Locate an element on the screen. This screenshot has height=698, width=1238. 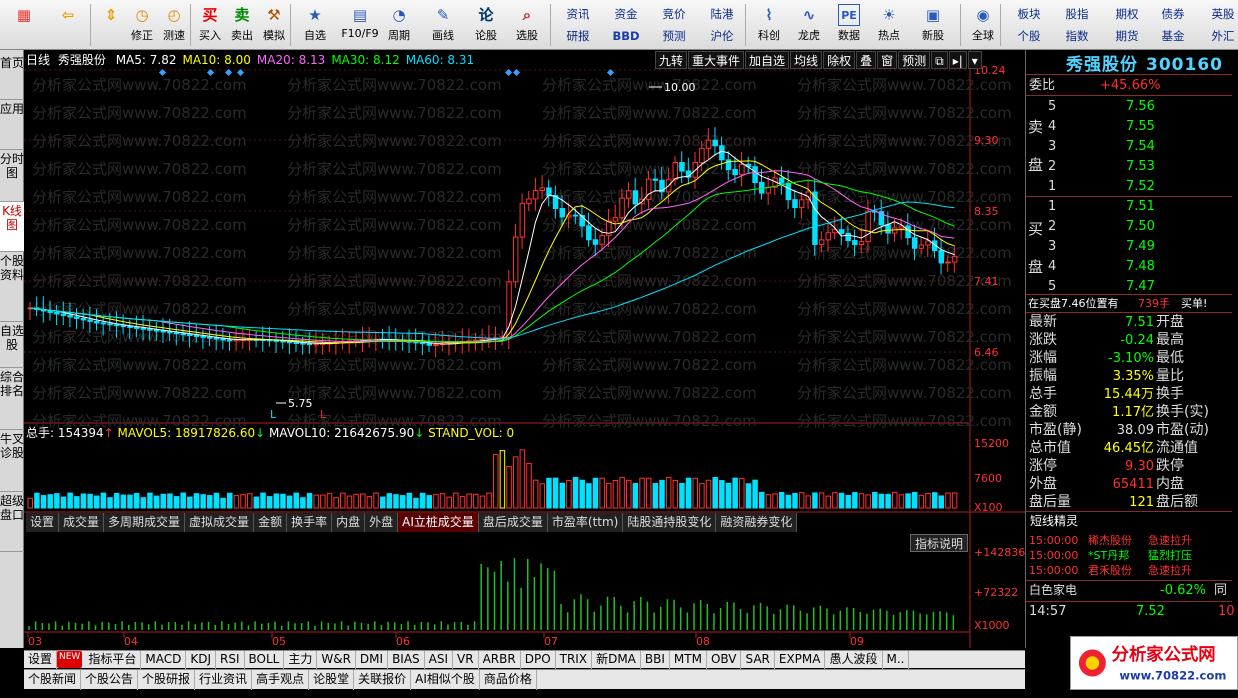
ask-row: 3 7.54 is located at coordinates (1129, 146).